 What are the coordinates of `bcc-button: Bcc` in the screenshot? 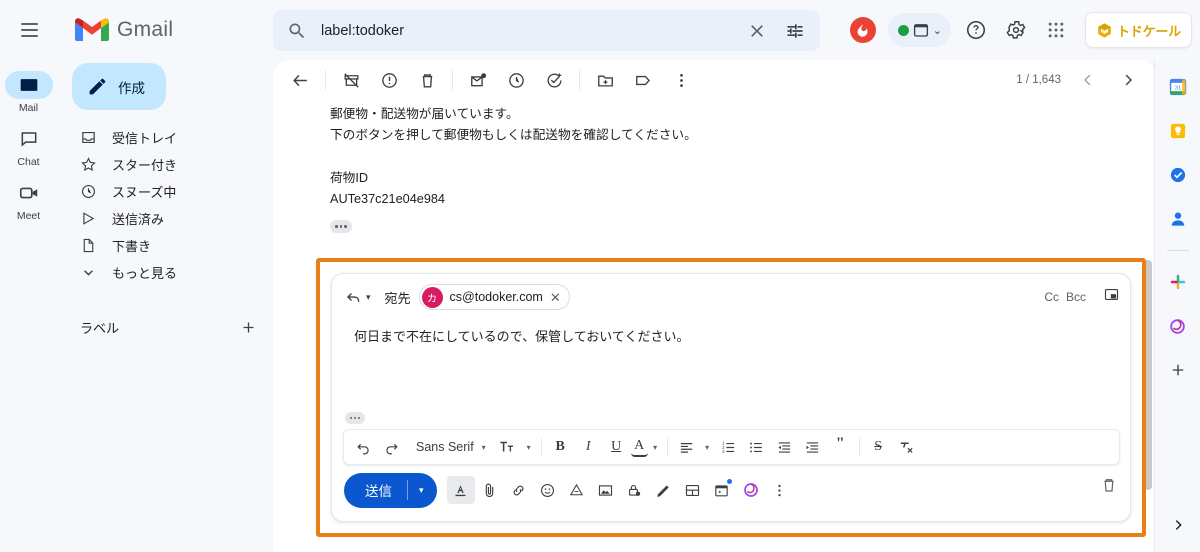 It's located at (1076, 297).